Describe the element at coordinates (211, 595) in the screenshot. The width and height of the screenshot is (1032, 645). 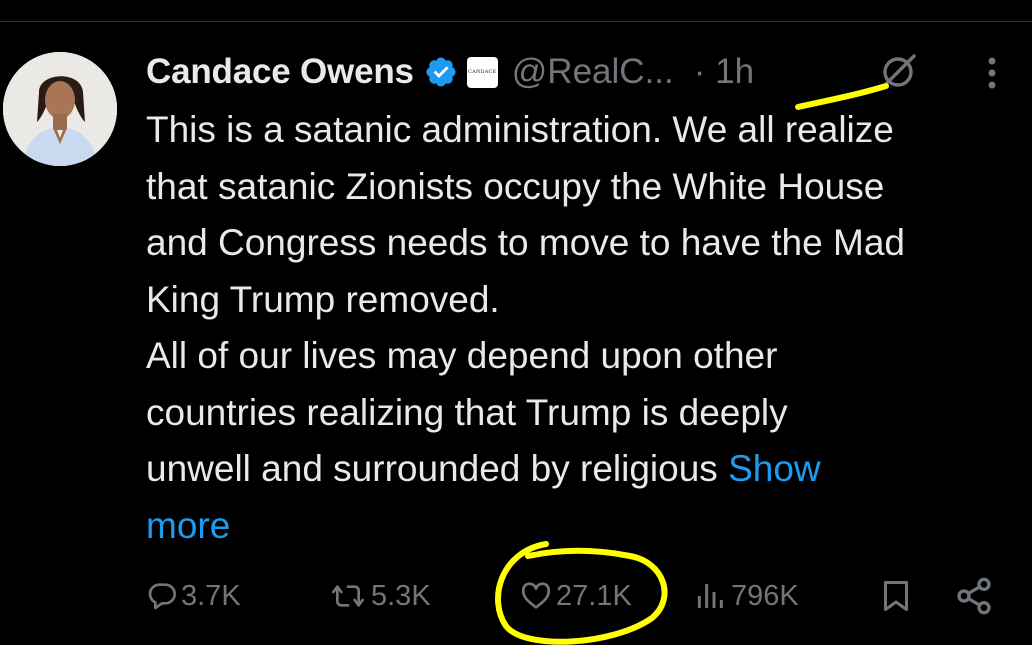
I see `reply-count: 3.7K` at that location.